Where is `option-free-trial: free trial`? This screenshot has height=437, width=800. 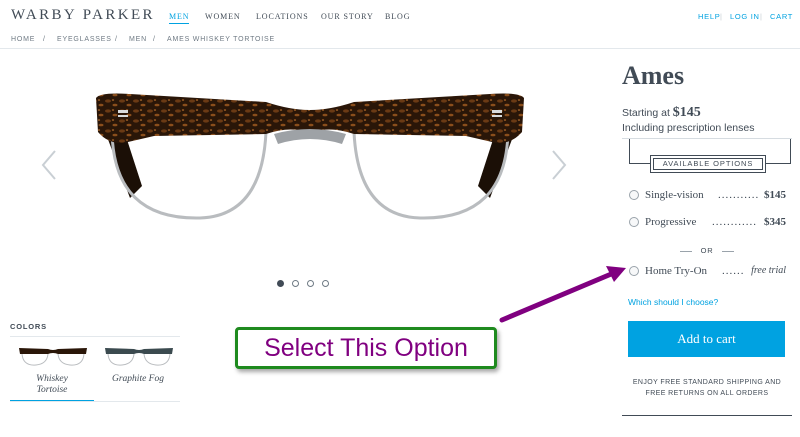 option-free-trial: free trial is located at coordinates (768, 270).